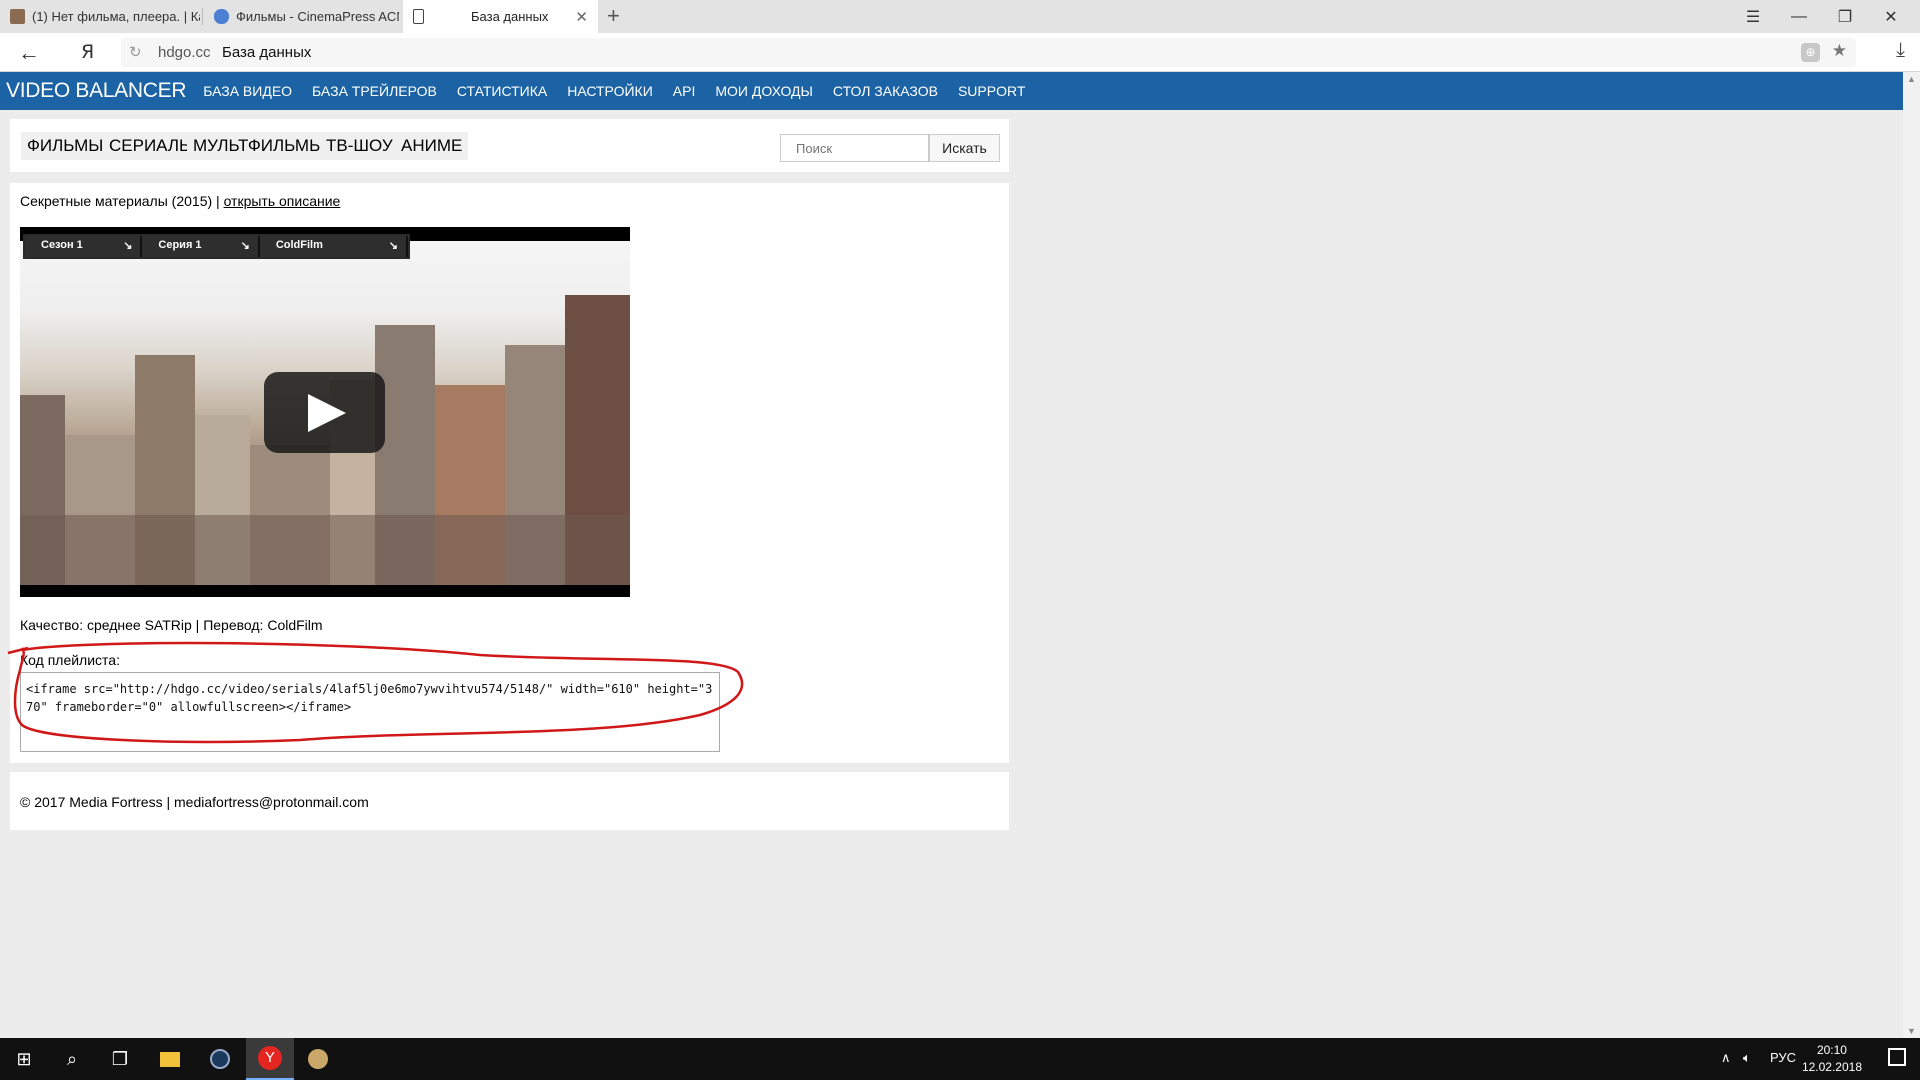 The height and width of the screenshot is (1080, 1920). Describe the element at coordinates (1747, 1058) in the screenshot. I see `volume-icon: 🔈︎` at that location.